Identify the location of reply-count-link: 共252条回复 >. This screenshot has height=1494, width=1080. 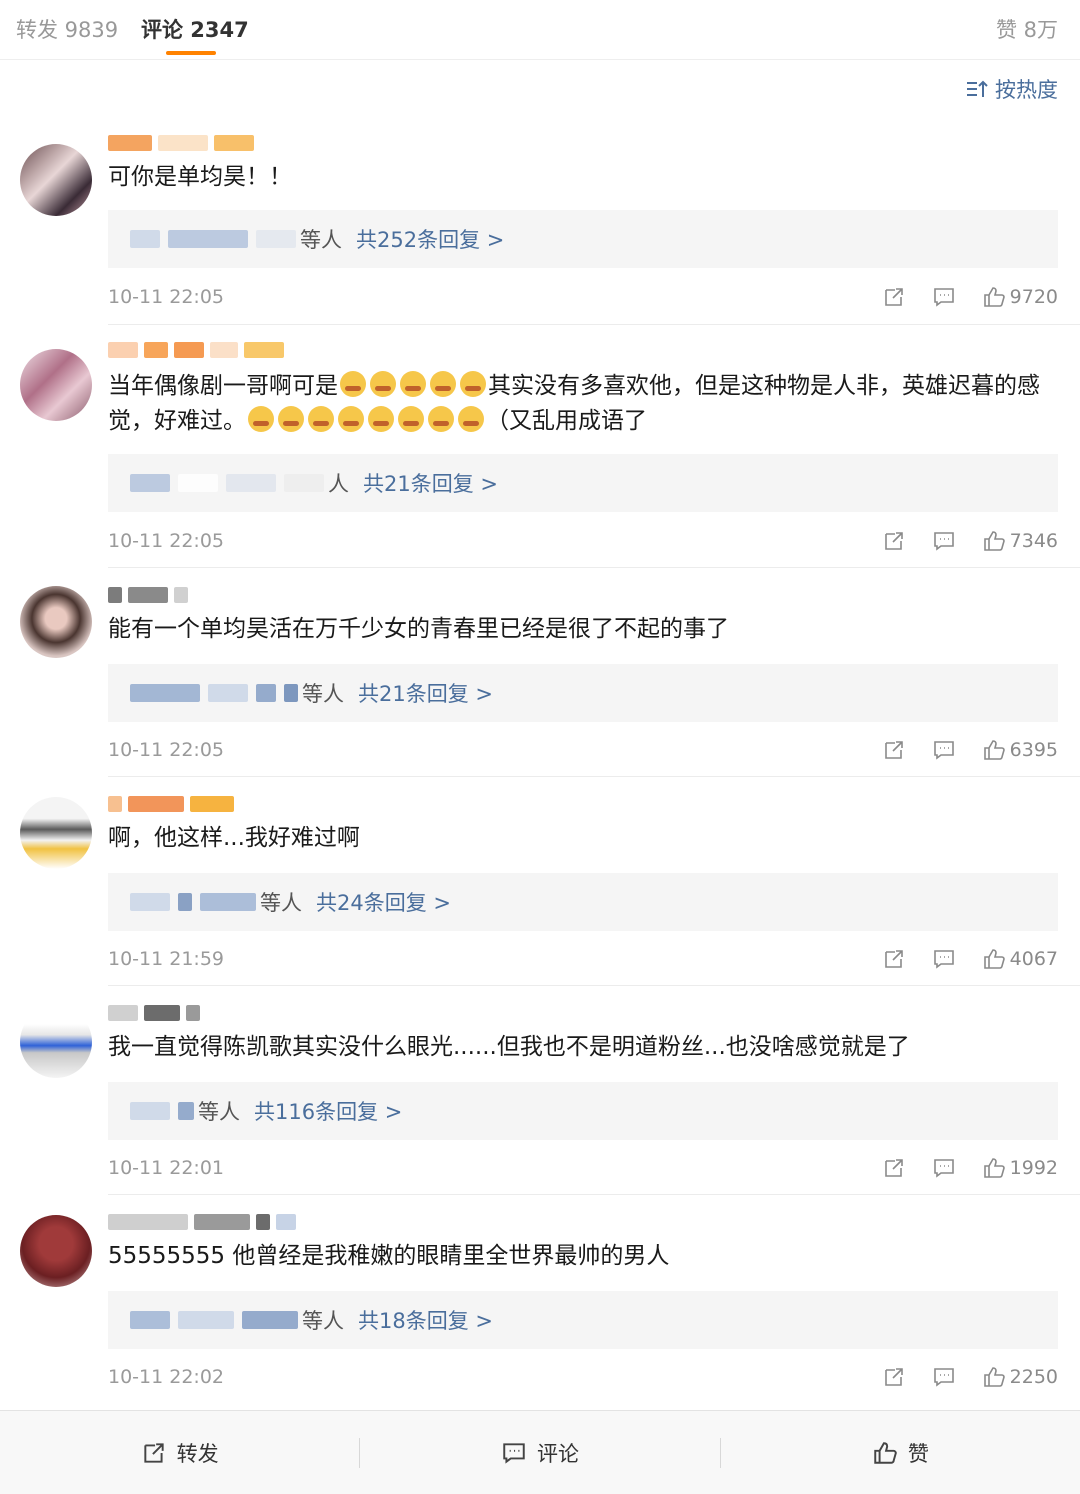
(430, 239).